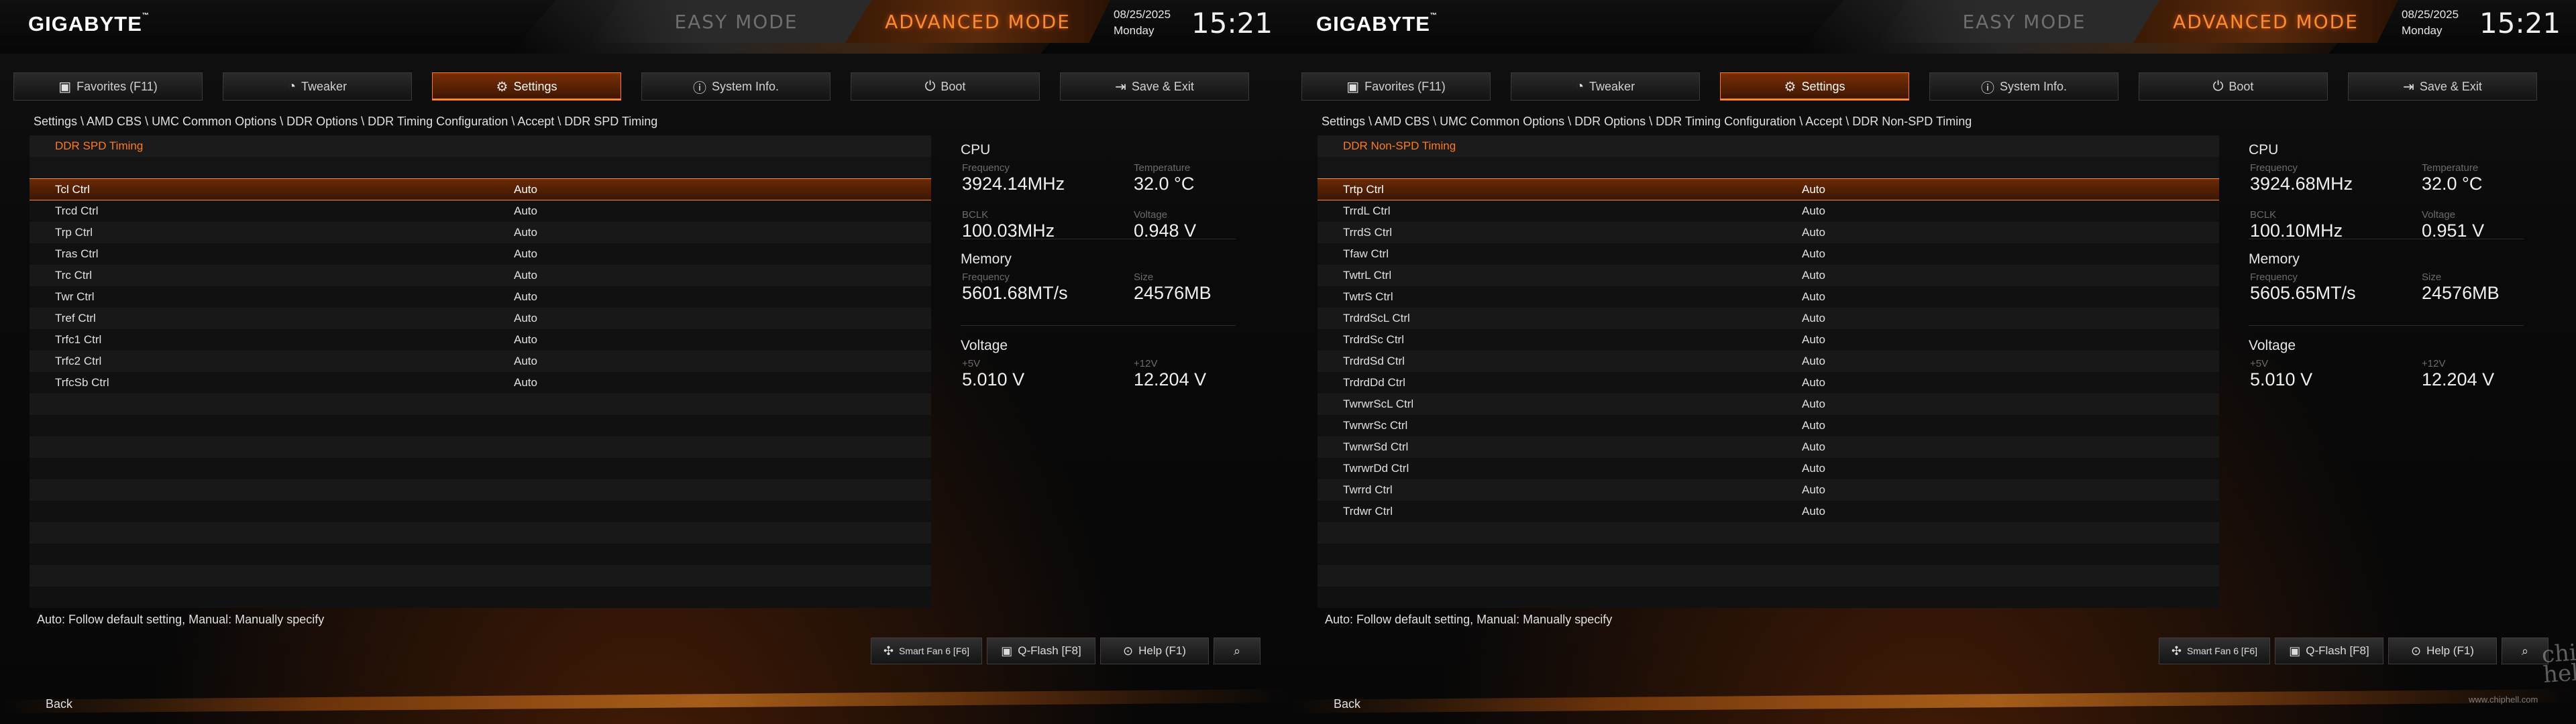 This screenshot has width=2576, height=724. I want to click on setting-name: TrrdL Ctrl, so click(1367, 210).